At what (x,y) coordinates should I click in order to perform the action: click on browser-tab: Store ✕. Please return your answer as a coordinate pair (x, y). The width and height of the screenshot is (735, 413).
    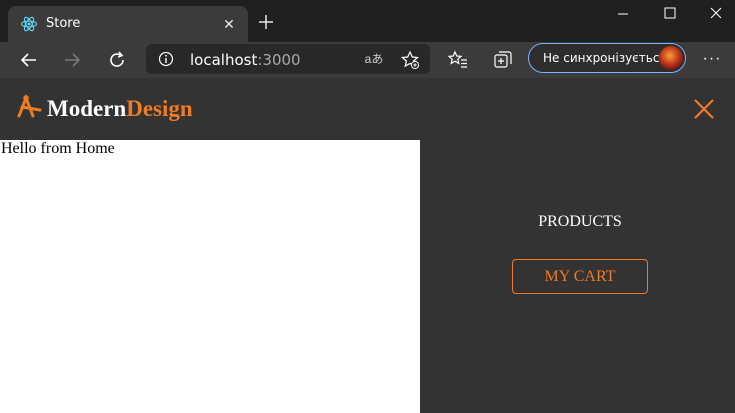
    Looking at the image, I should click on (128, 24).